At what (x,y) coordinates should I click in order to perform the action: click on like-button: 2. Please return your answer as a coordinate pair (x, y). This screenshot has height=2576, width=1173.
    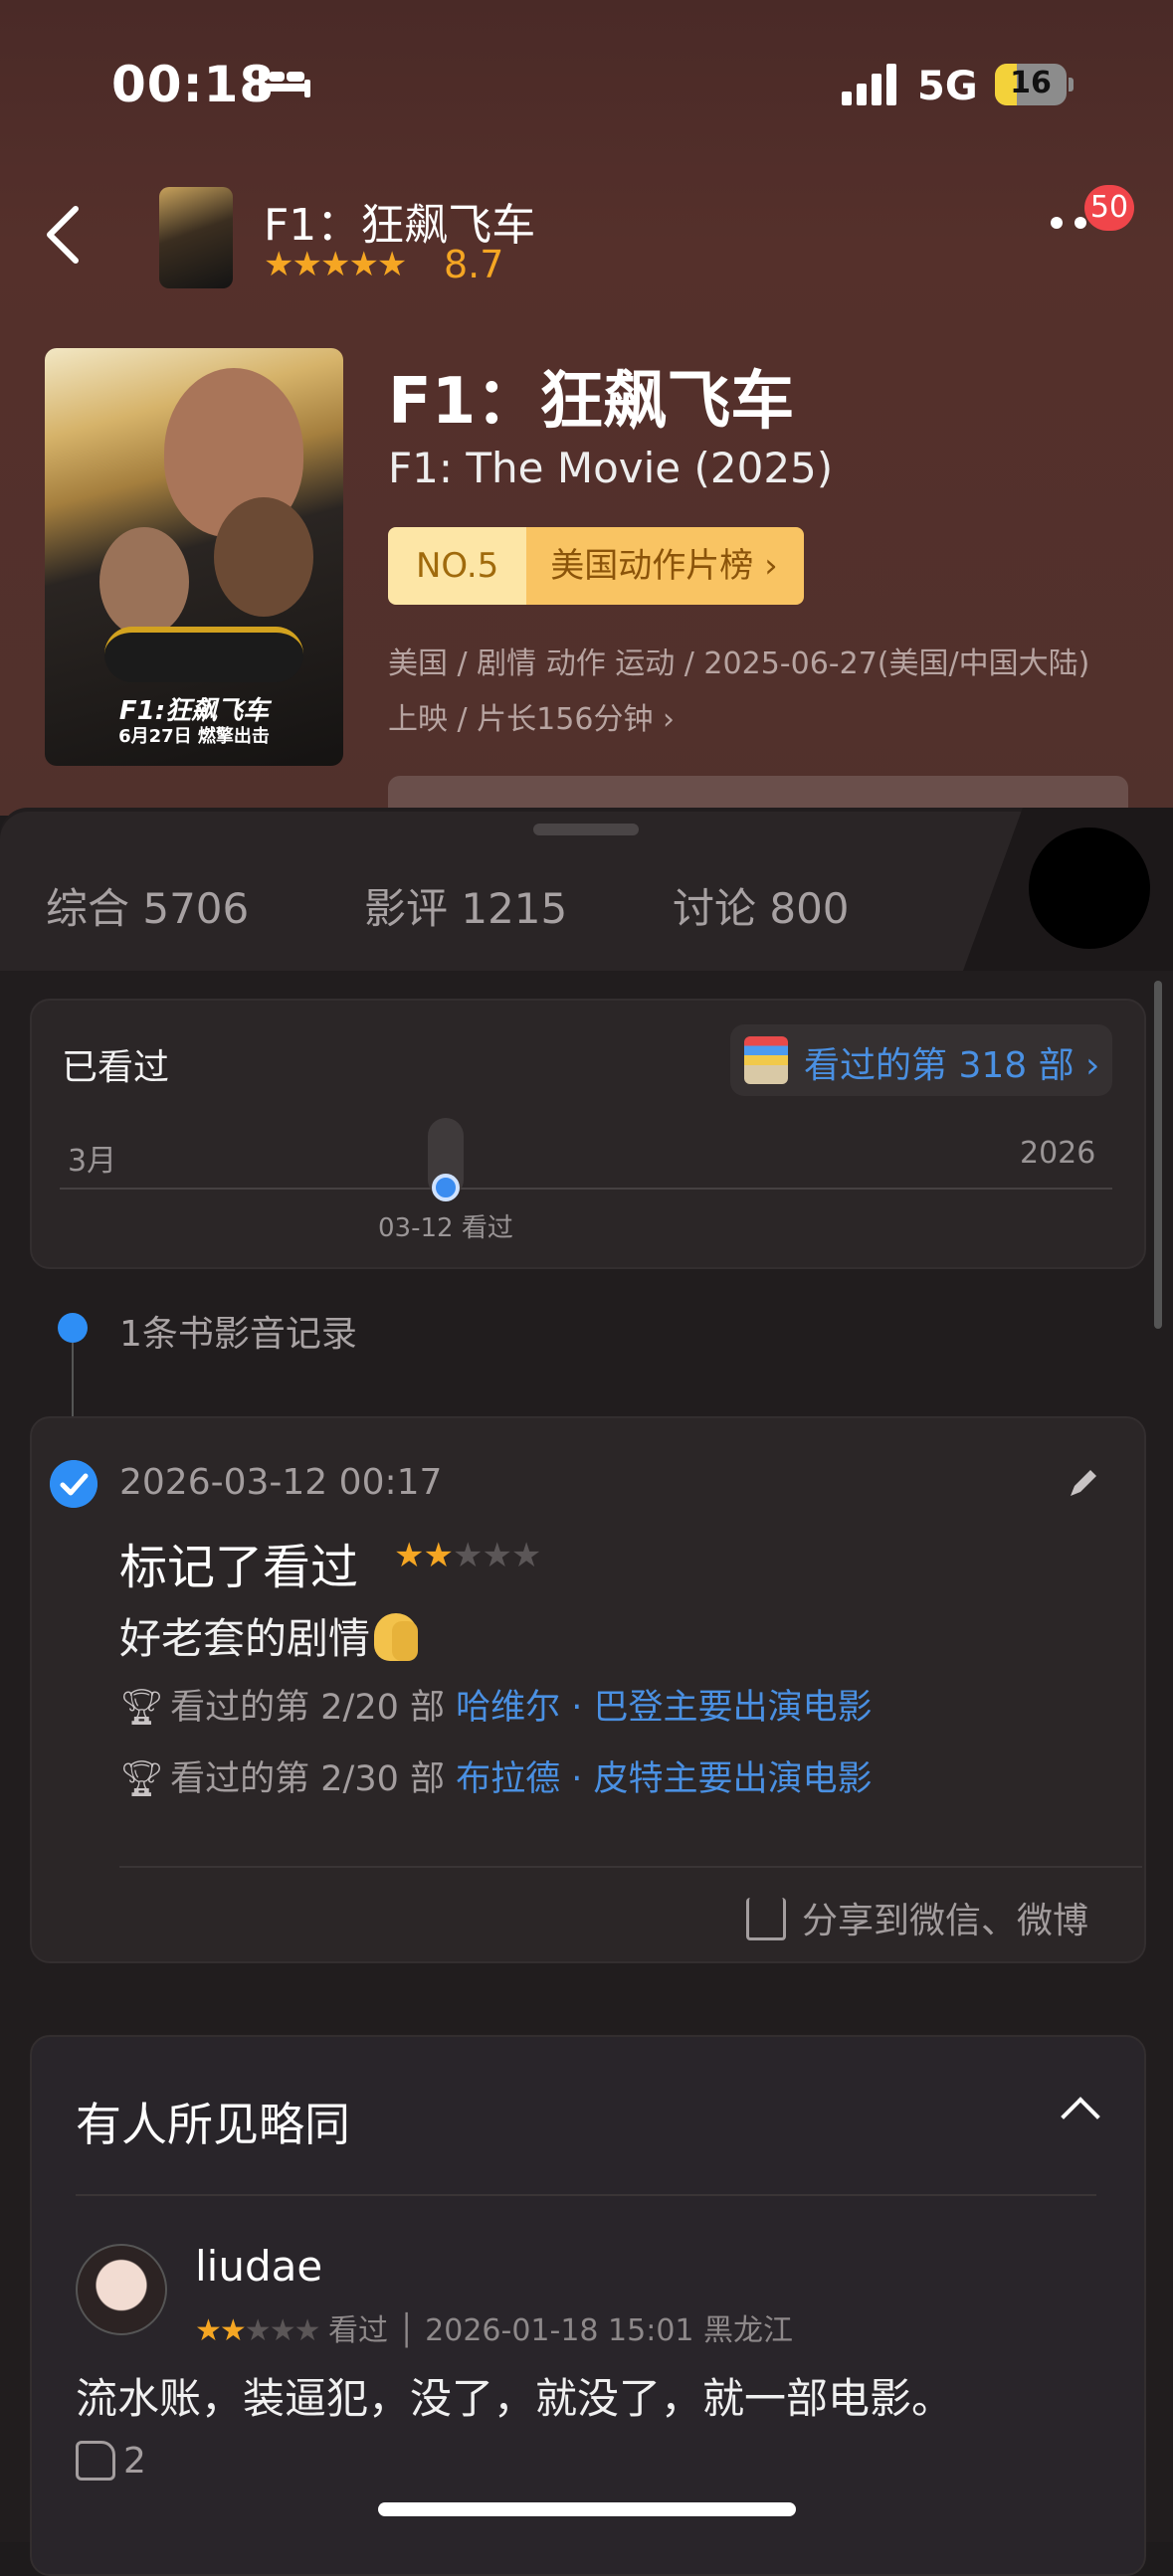
    Looking at the image, I should click on (111, 2461).